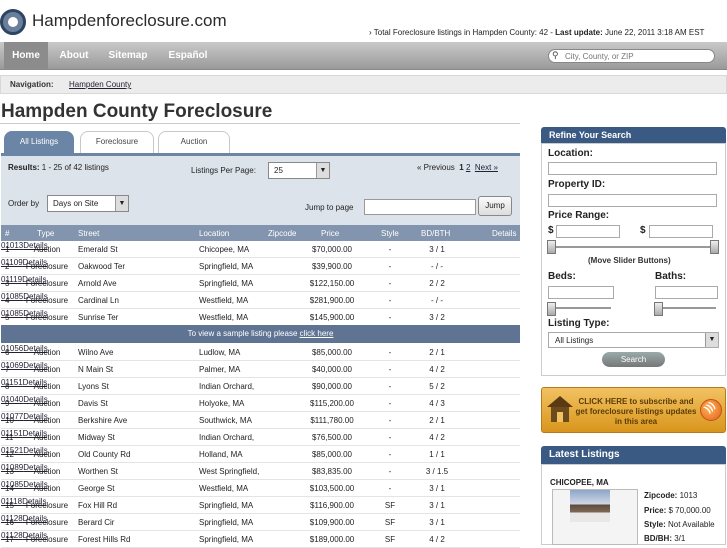 The width and height of the screenshot is (727, 548). What do you see at coordinates (688, 510) in the screenshot?
I see `latest-price-value: $ 70,000.00` at bounding box center [688, 510].